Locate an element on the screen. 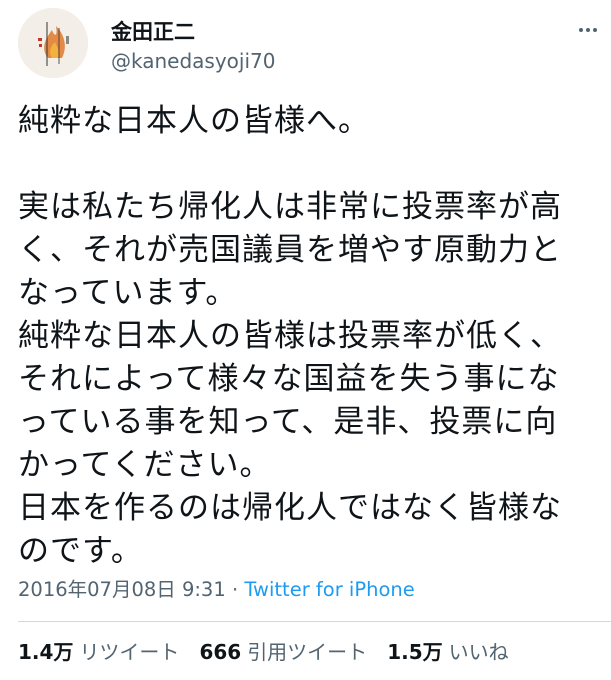  author-handle: @kanedasyoji70 is located at coordinates (193, 61).